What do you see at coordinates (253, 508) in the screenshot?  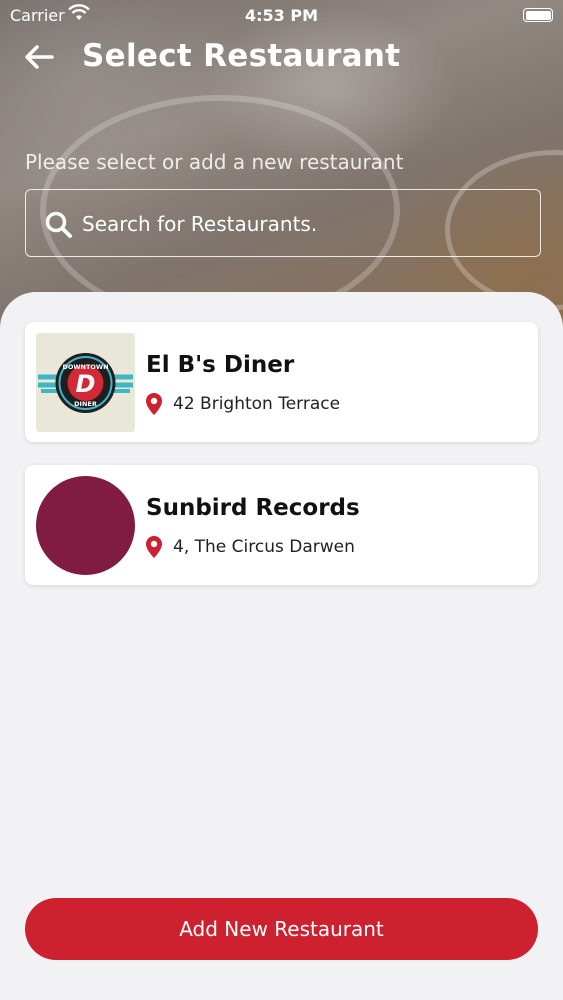 I see `restaurant-name: Sunbird Records` at bounding box center [253, 508].